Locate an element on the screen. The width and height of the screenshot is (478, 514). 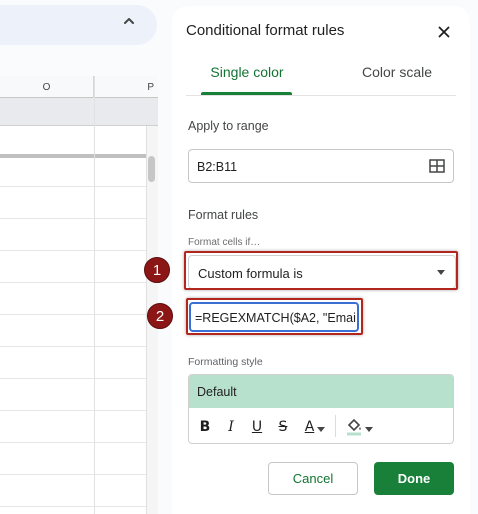
chevron-up-icon is located at coordinates (129, 21).